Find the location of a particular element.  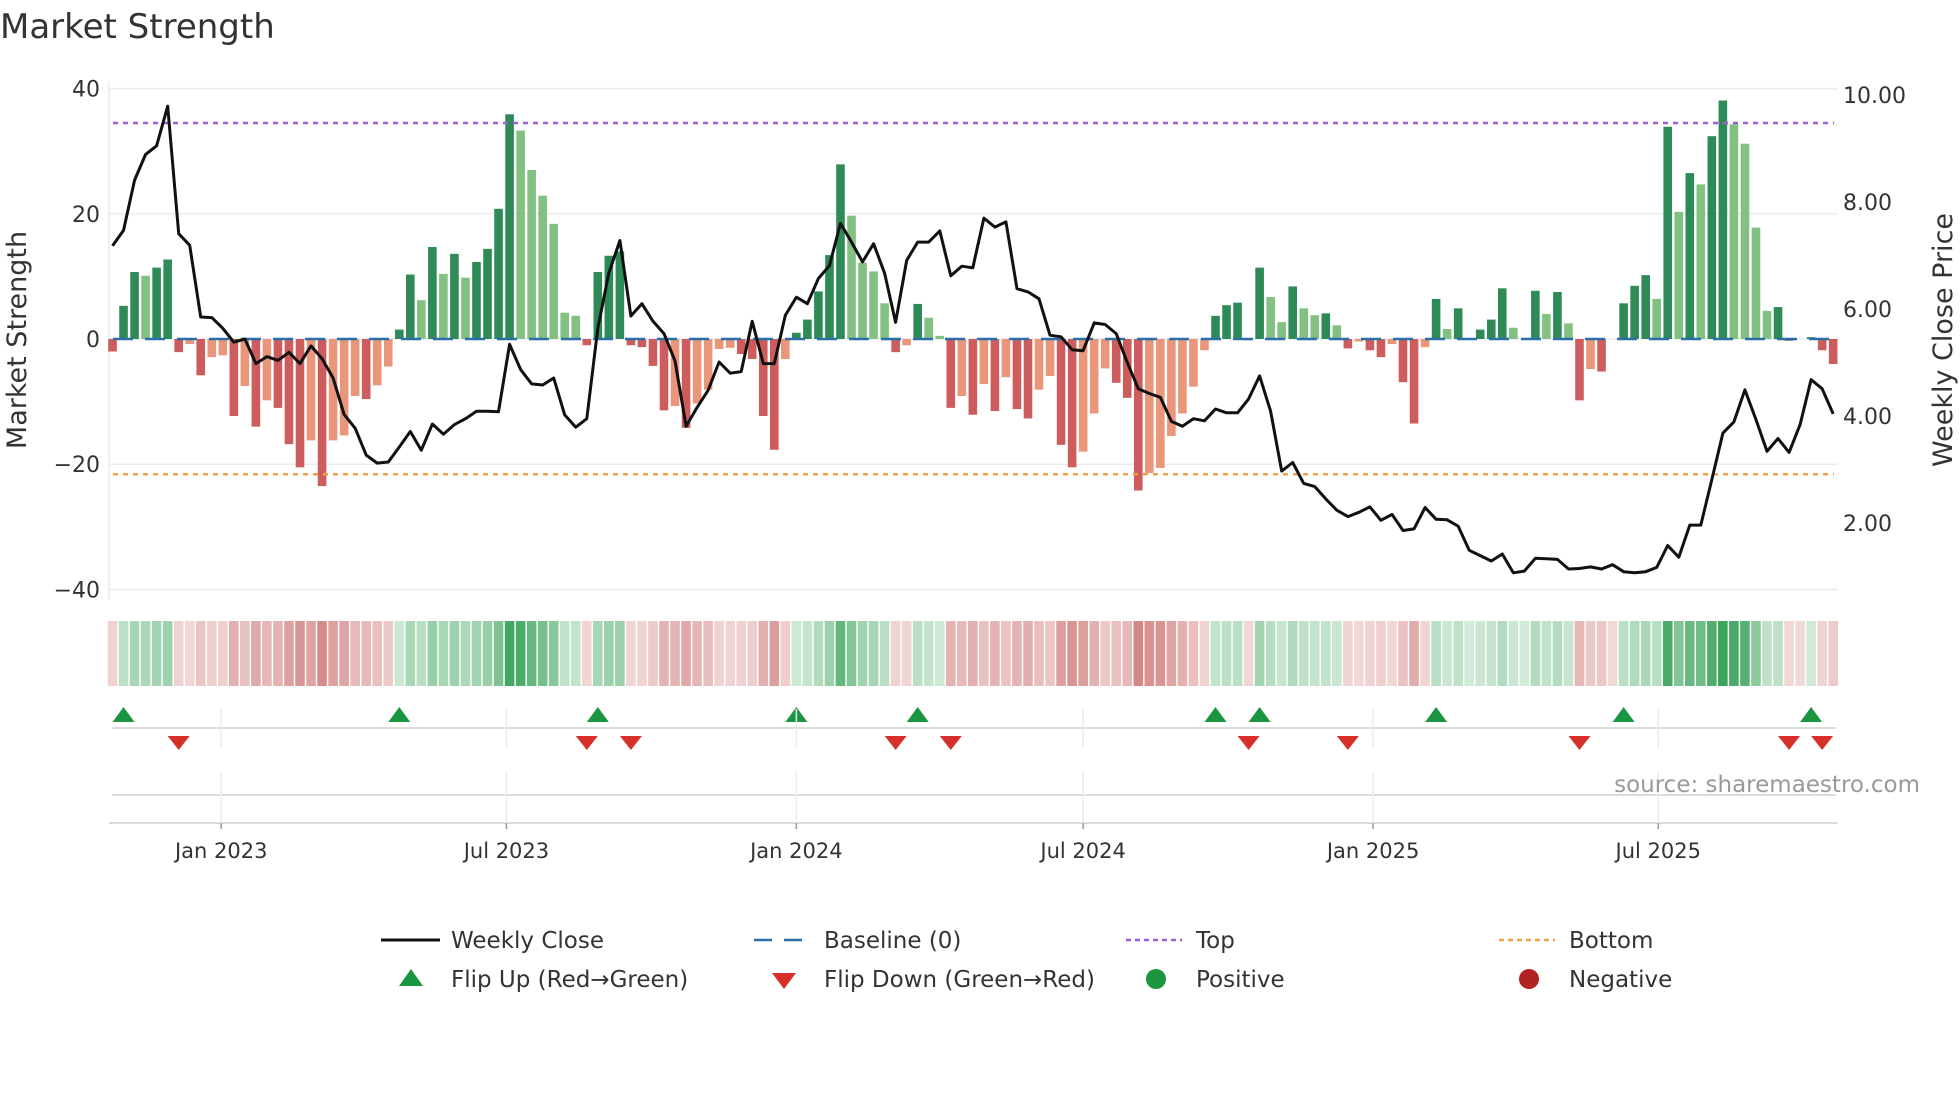

x-tick-label: Jan 2025 is located at coordinates (1372, 851).